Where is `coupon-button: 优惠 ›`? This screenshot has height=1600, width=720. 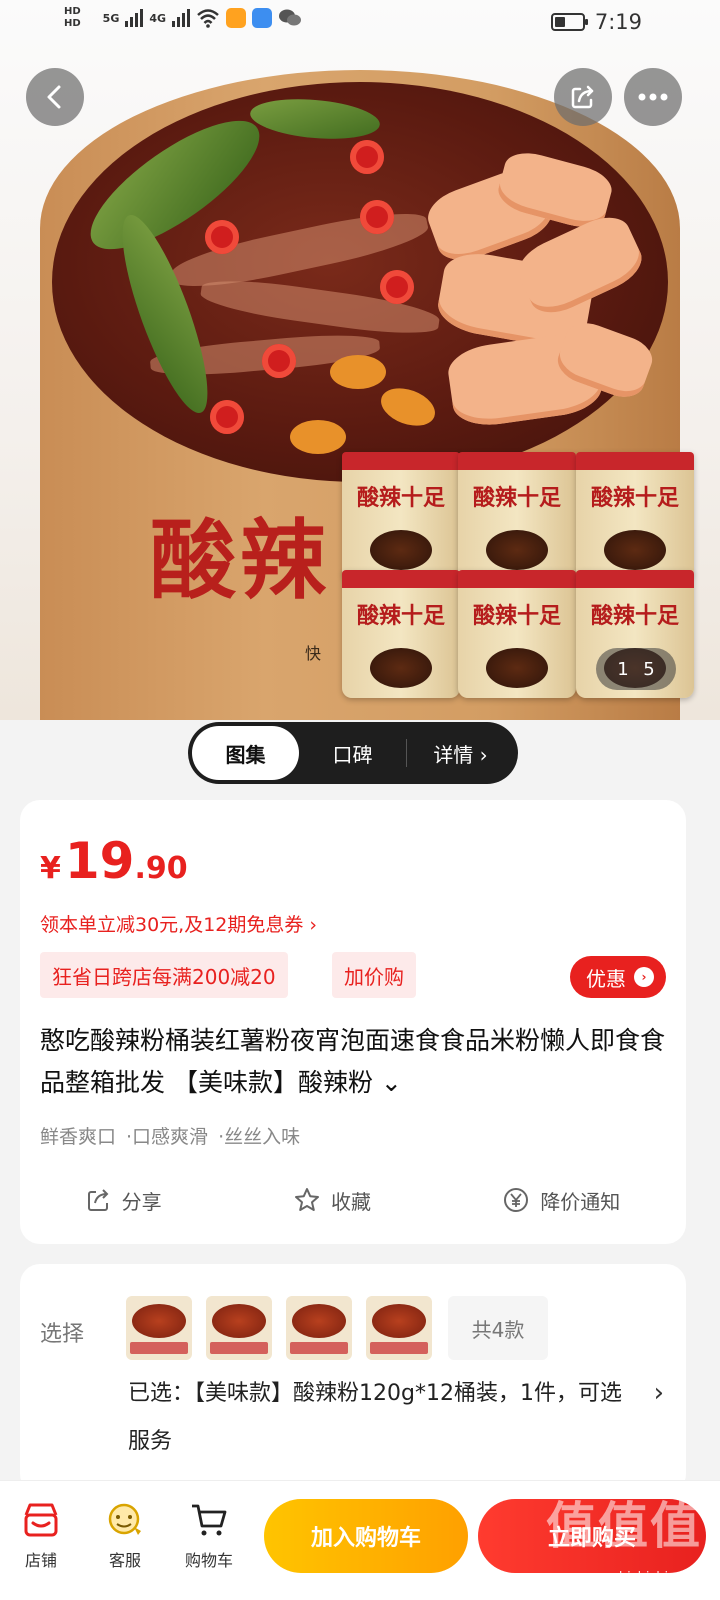 coupon-button: 优惠 › is located at coordinates (618, 977).